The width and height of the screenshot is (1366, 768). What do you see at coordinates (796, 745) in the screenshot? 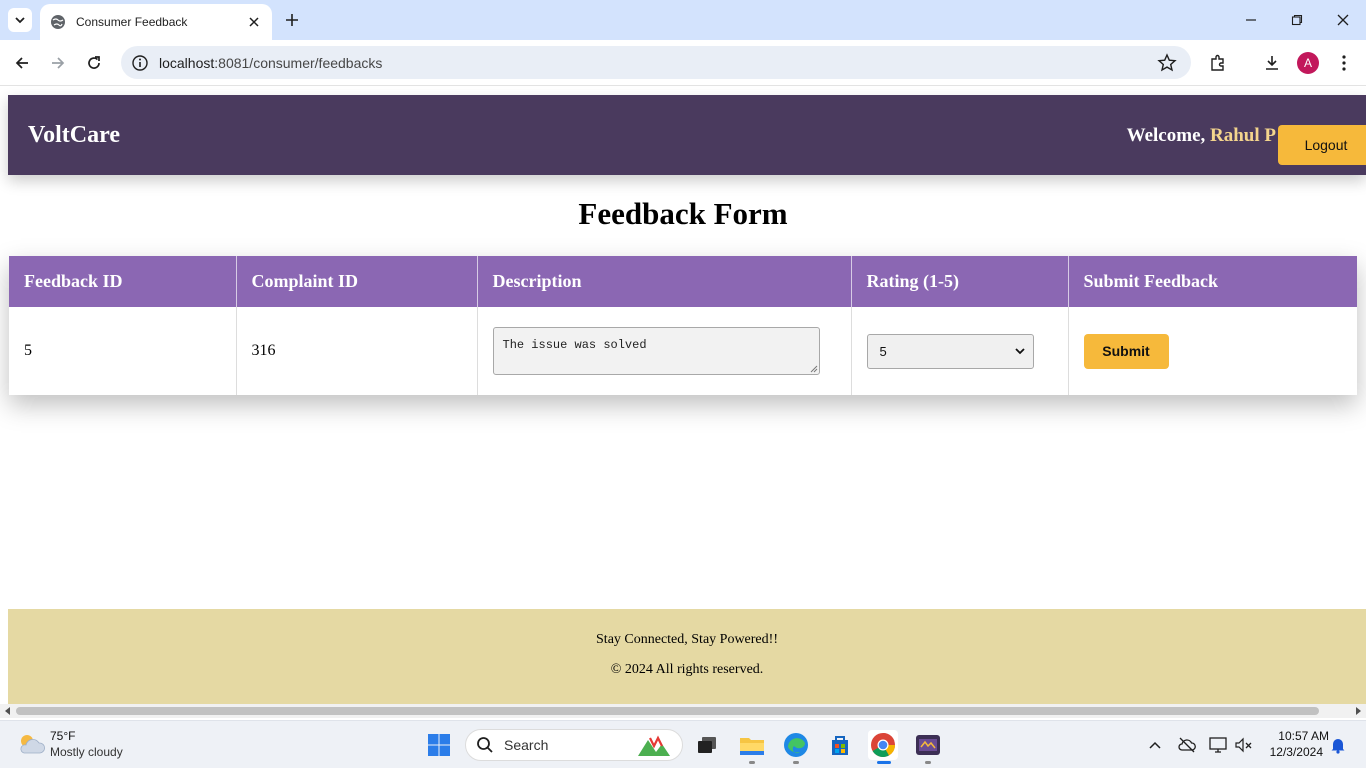
I see `edge-browser-icon` at bounding box center [796, 745].